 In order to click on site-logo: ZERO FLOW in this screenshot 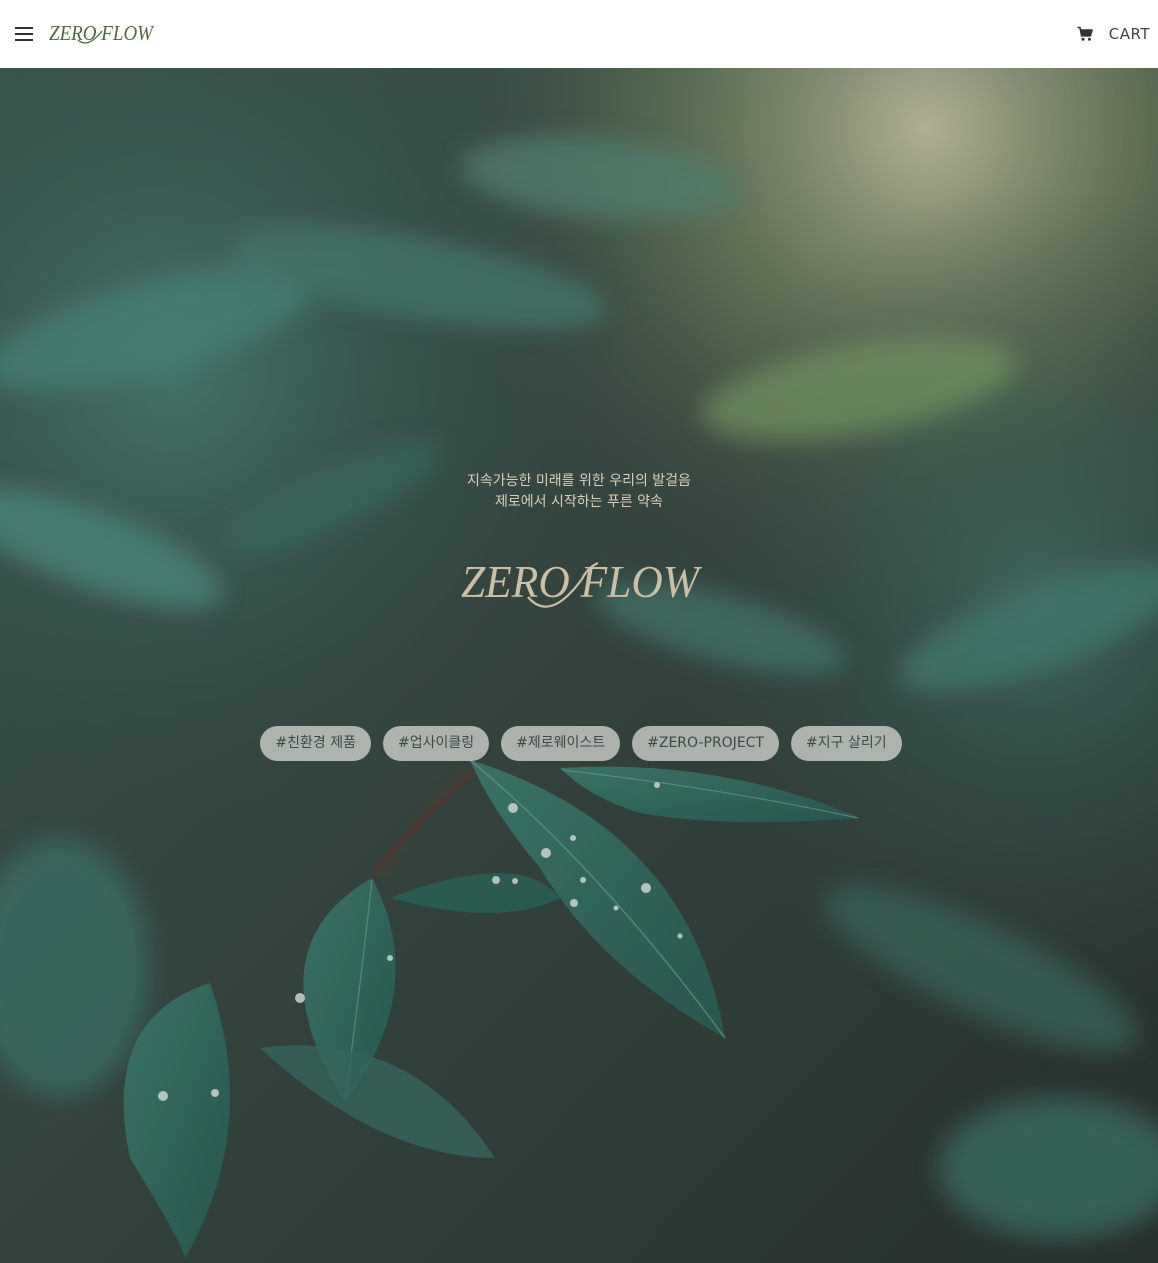, I will do `click(101, 34)`.